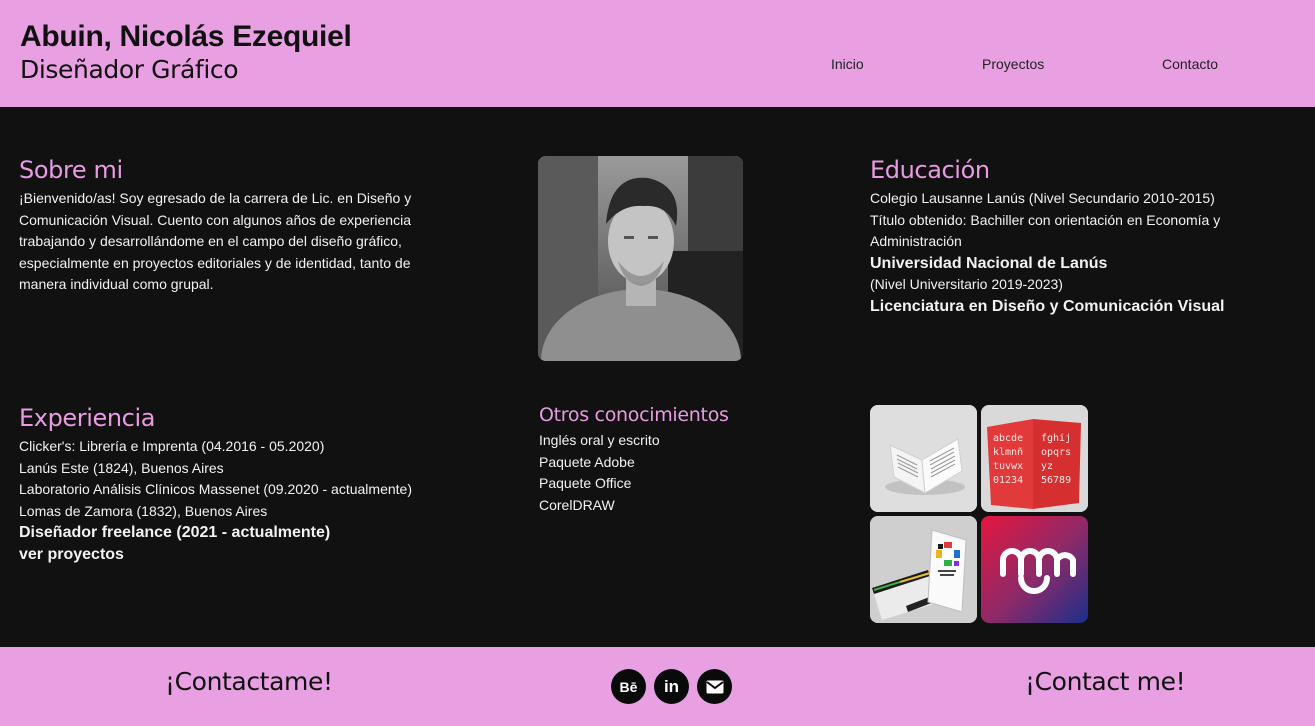 The width and height of the screenshot is (1315, 726). What do you see at coordinates (930, 170) in the screenshot?
I see `education-title: Educación` at bounding box center [930, 170].